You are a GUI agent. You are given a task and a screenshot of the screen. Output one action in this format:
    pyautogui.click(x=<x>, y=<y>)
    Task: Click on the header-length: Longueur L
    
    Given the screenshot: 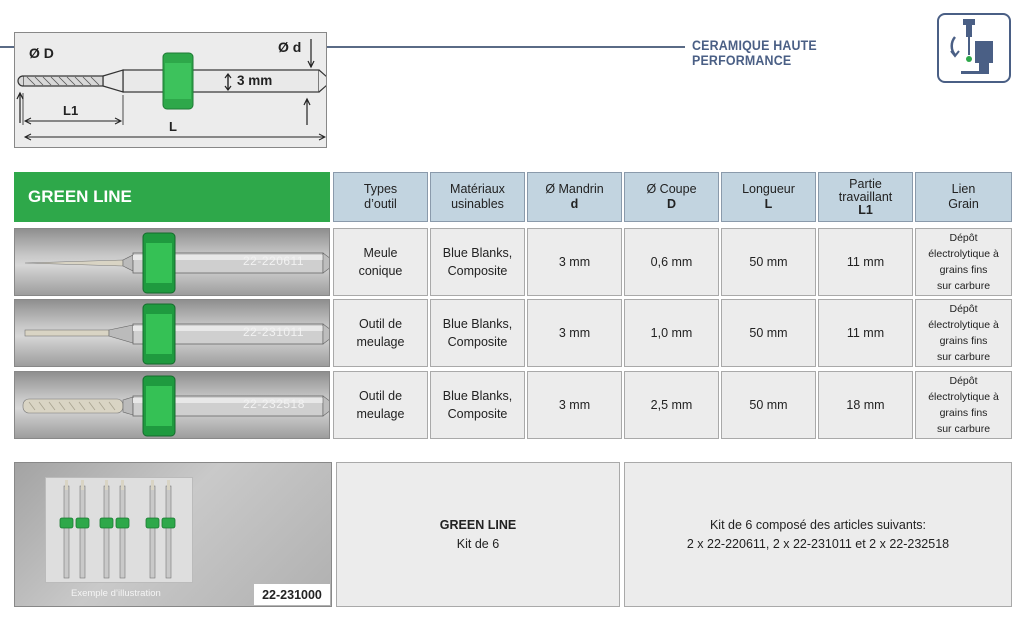 What is the action you would take?
    pyautogui.click(x=768, y=197)
    